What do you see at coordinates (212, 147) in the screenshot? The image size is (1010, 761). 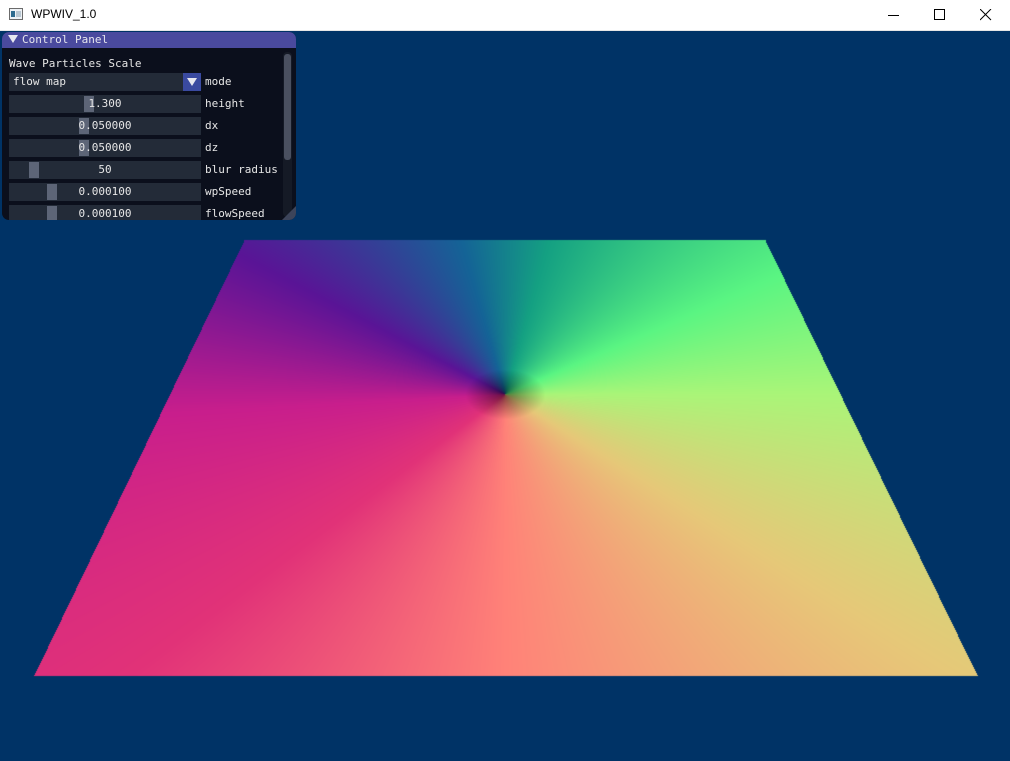 I see `slider-label: dz` at bounding box center [212, 147].